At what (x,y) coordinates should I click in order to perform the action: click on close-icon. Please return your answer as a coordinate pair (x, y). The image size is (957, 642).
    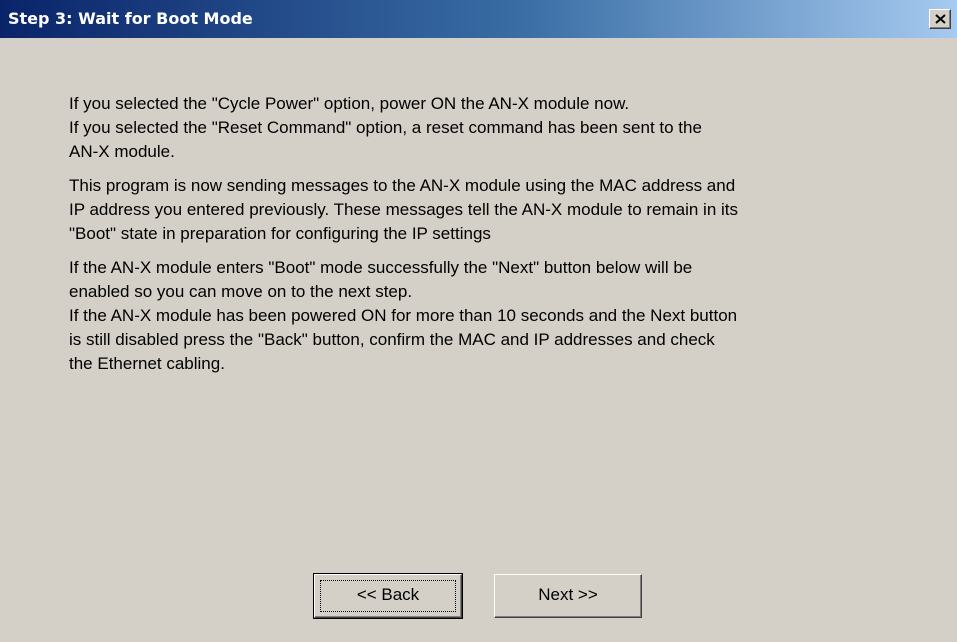
    Looking at the image, I should click on (940, 19).